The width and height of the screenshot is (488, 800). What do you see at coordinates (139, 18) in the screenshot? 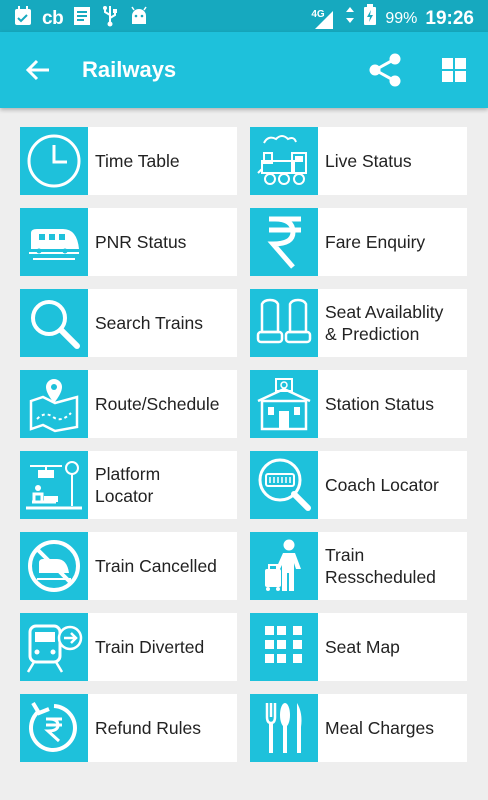
I see `android-icon` at bounding box center [139, 18].